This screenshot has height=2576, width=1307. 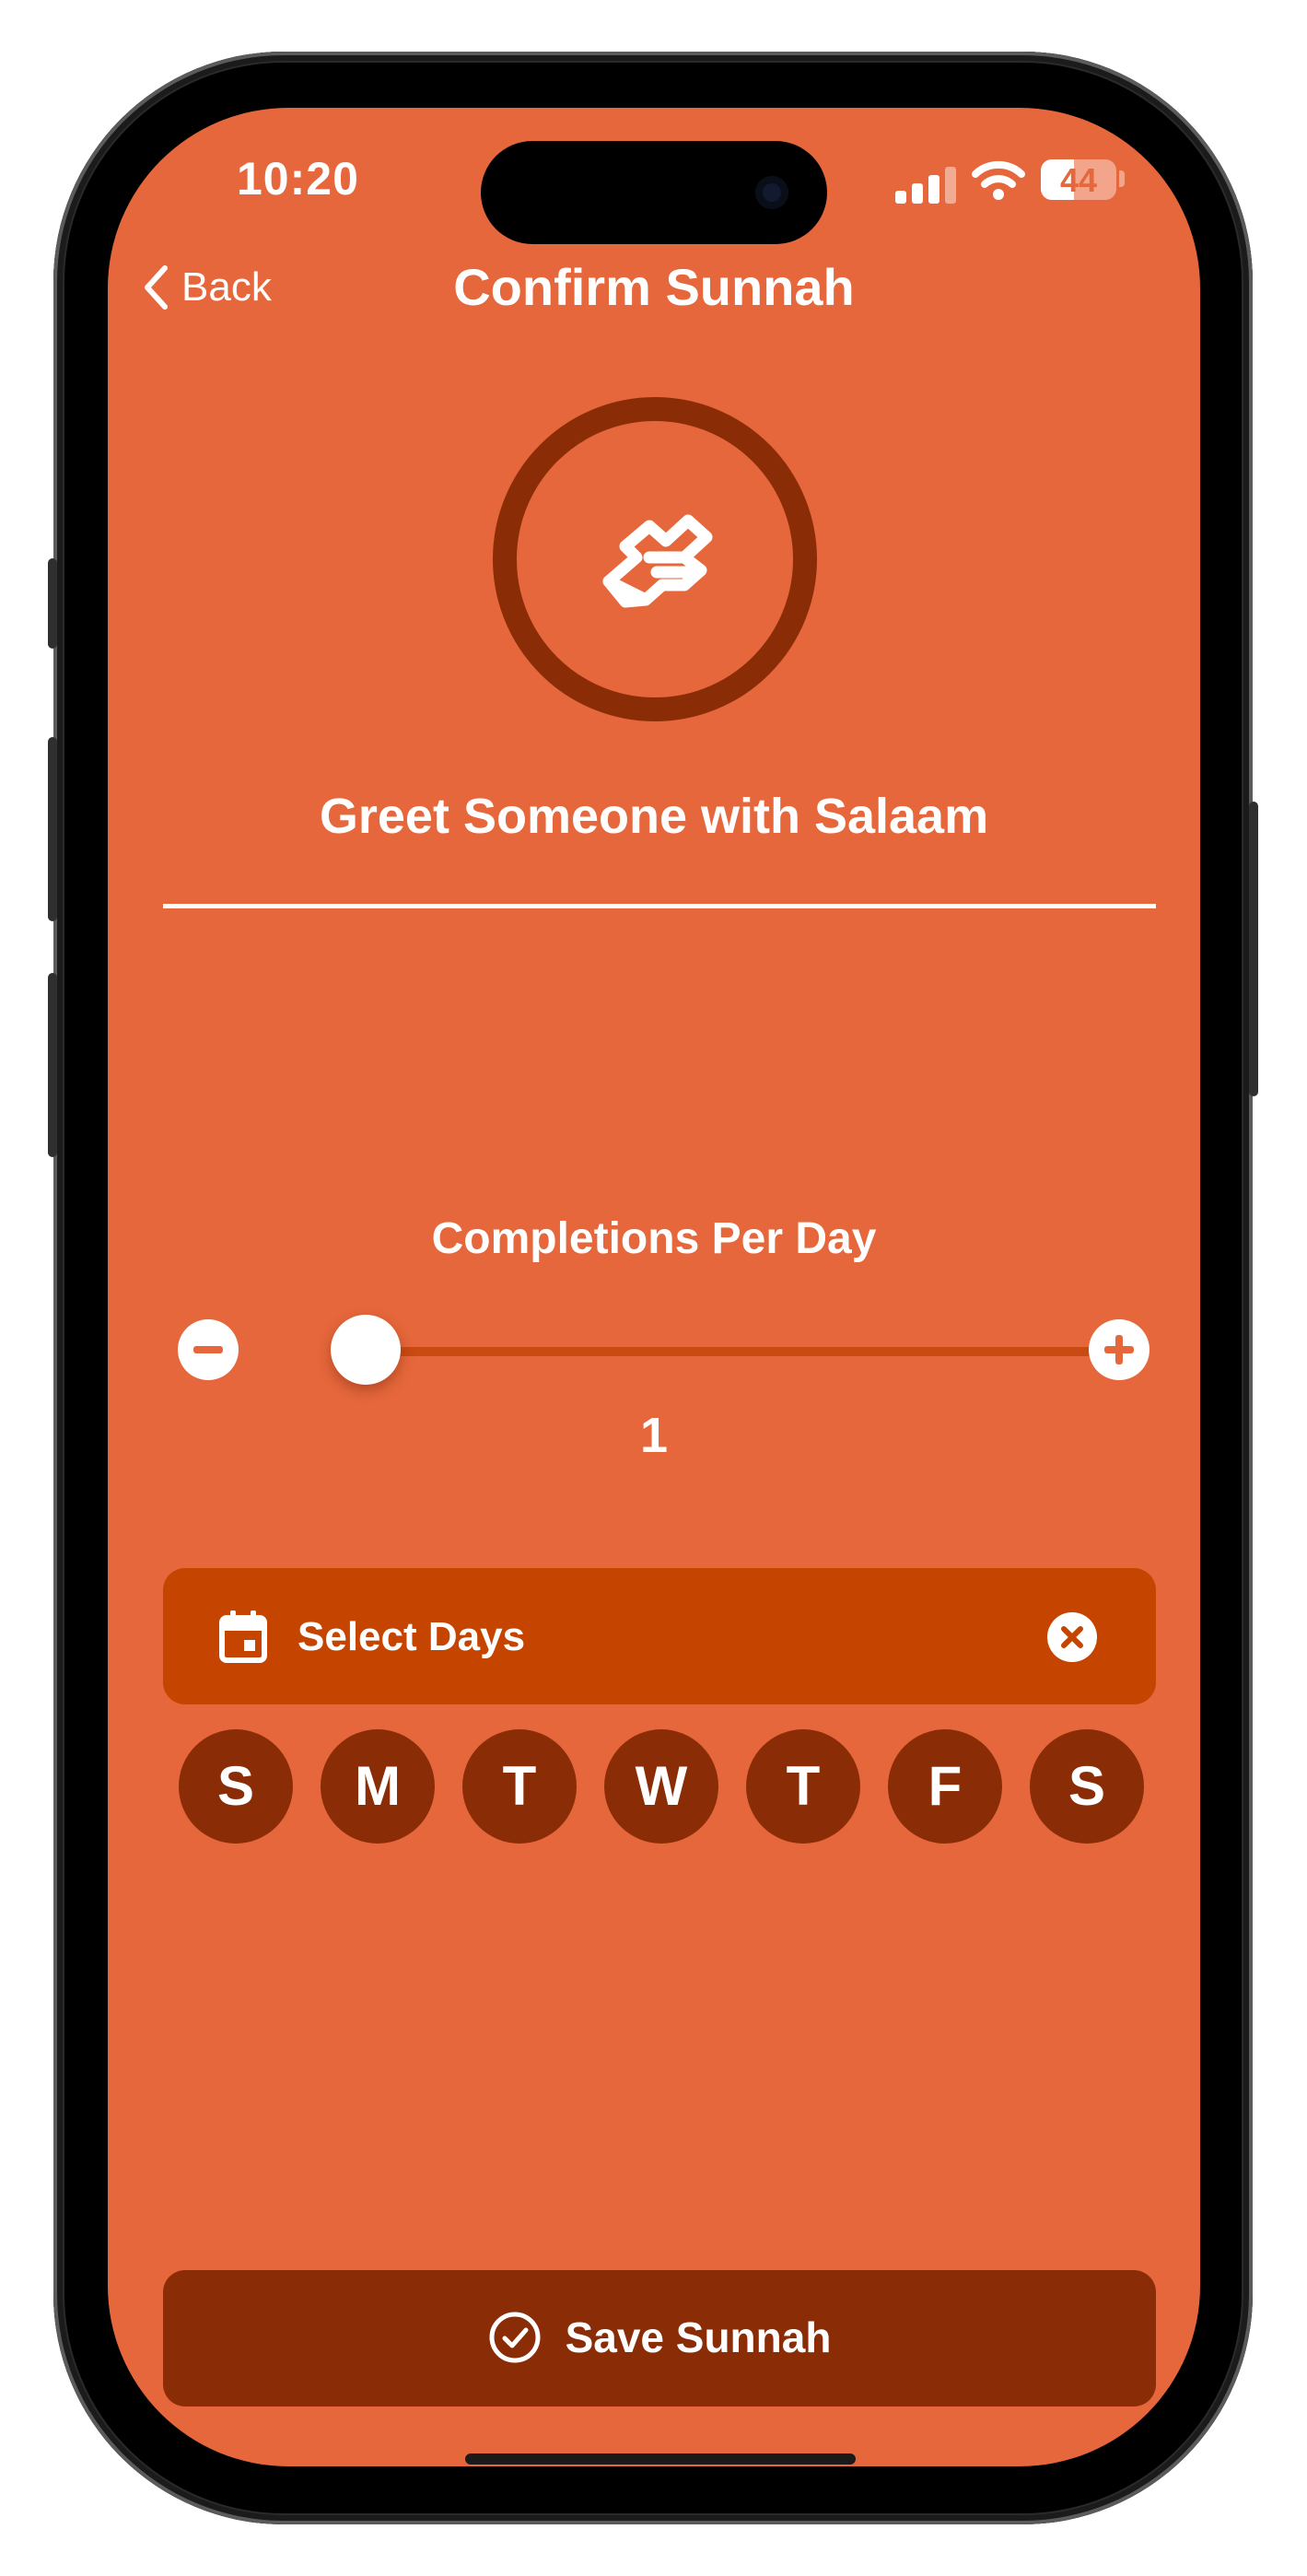 I want to click on calendar-icon, so click(x=243, y=1637).